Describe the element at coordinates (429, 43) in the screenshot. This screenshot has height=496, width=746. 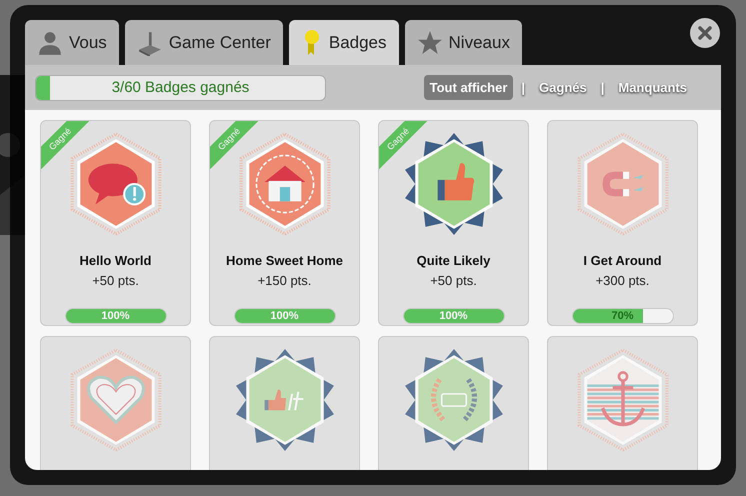
I see `star-icon` at that location.